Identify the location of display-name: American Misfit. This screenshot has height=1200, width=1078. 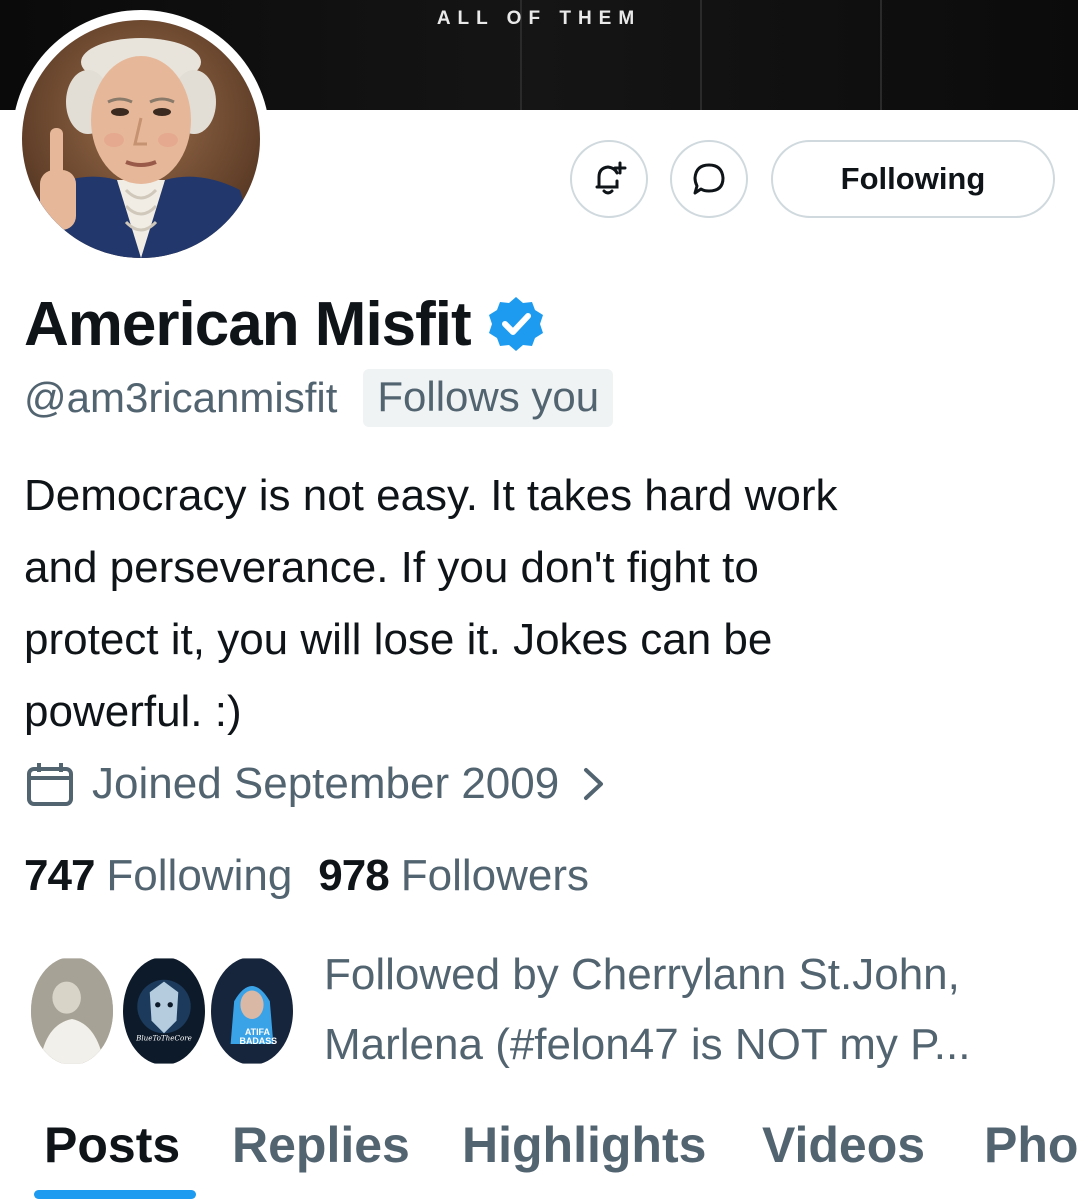
(248, 324).